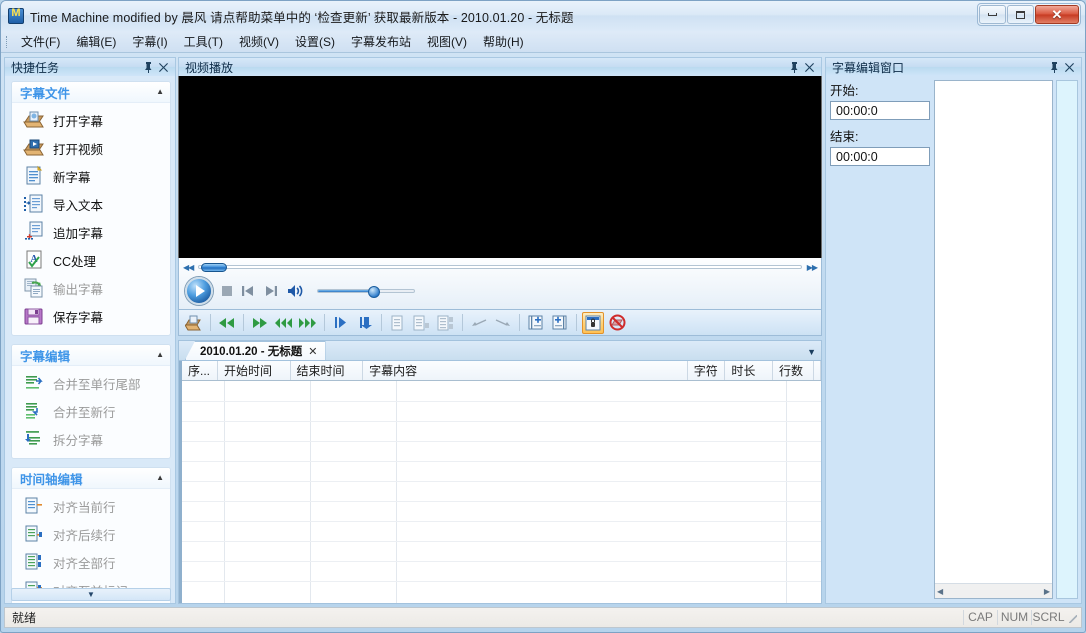 The height and width of the screenshot is (633, 1086). Describe the element at coordinates (312, 351) in the screenshot. I see `tab-close-icon: ✕` at that location.